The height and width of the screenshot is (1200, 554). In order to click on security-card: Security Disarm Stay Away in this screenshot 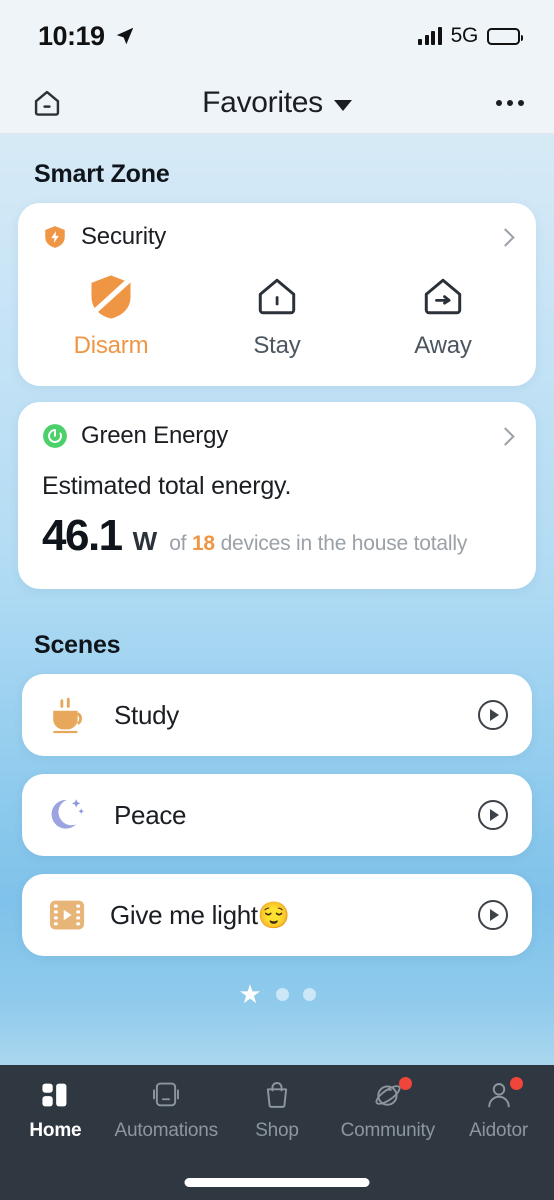, I will do `click(277, 294)`.